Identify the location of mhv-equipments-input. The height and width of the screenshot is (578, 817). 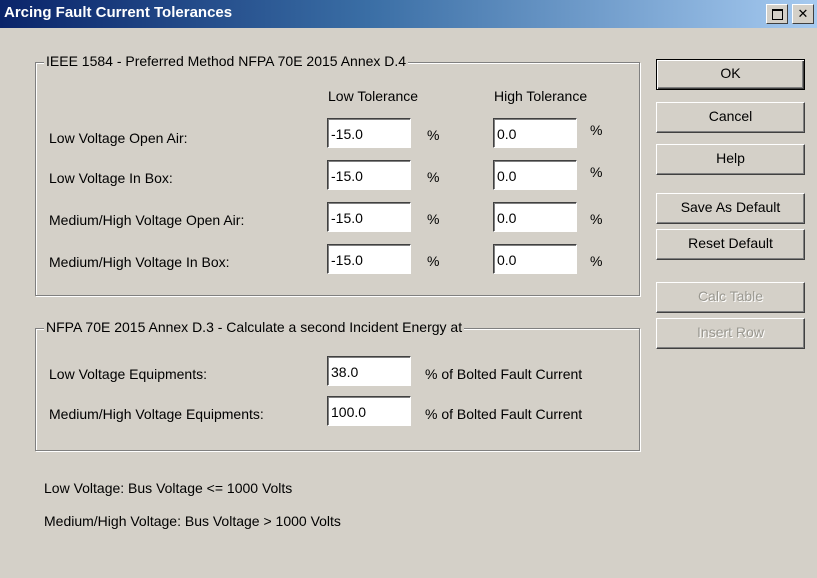
(369, 411).